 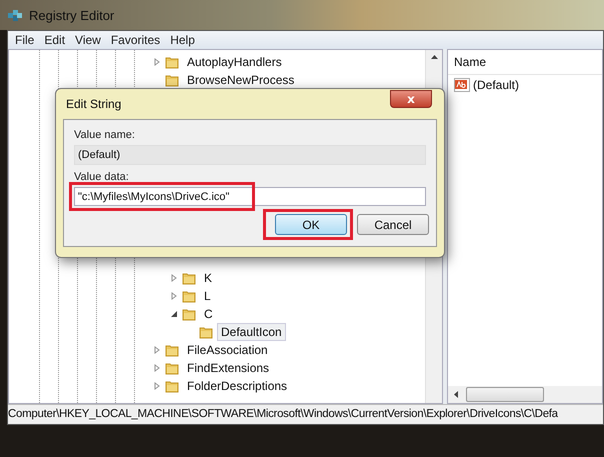 What do you see at coordinates (411, 99) in the screenshot?
I see `close-button: x` at bounding box center [411, 99].